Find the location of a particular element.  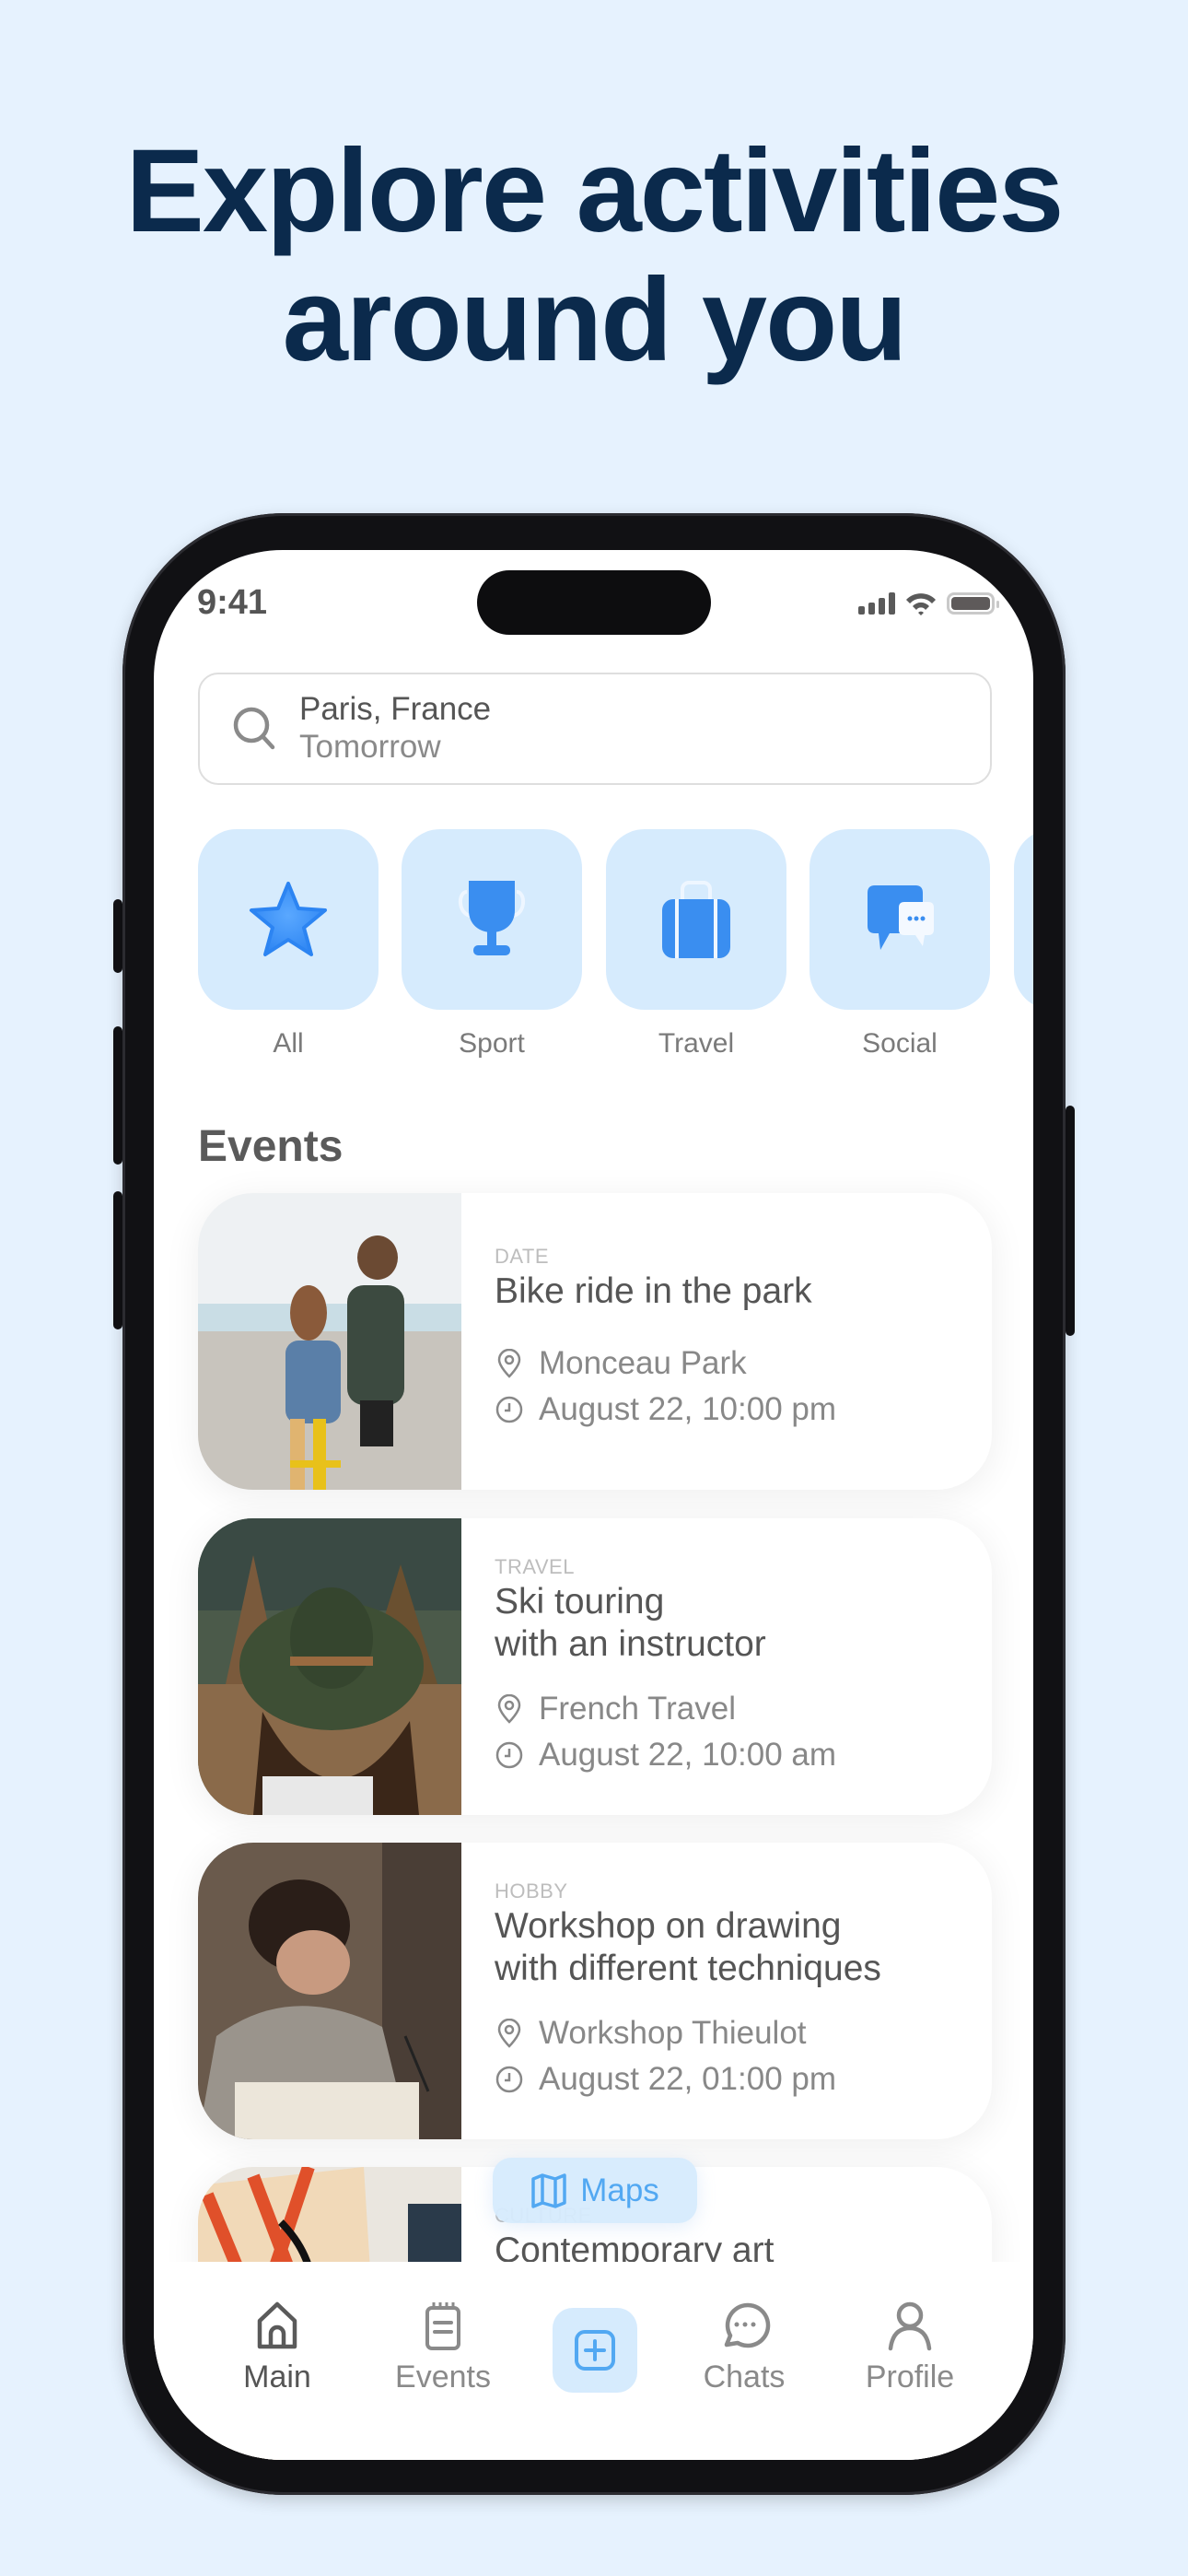

maps-label: Maps is located at coordinates (620, 2190).